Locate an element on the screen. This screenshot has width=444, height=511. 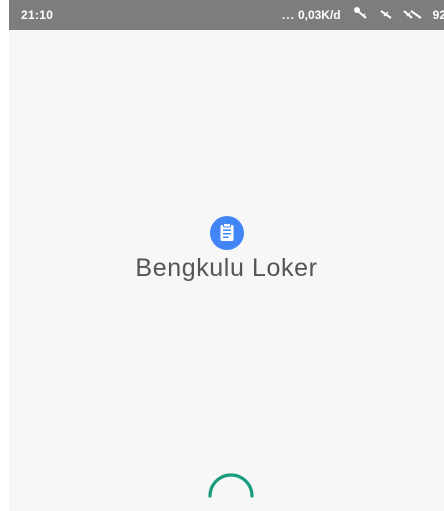
status-time: 21:10 is located at coordinates (37, 15).